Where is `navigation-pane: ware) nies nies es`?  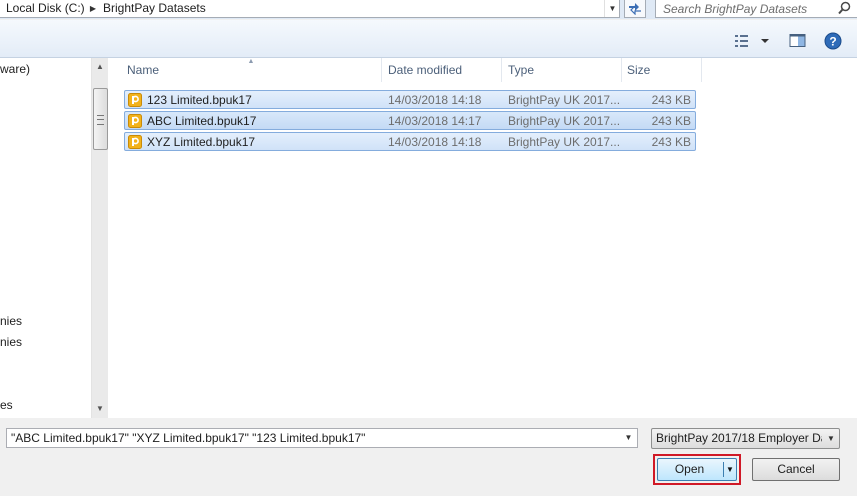
navigation-pane: ware) nies nies es is located at coordinates (45, 256).